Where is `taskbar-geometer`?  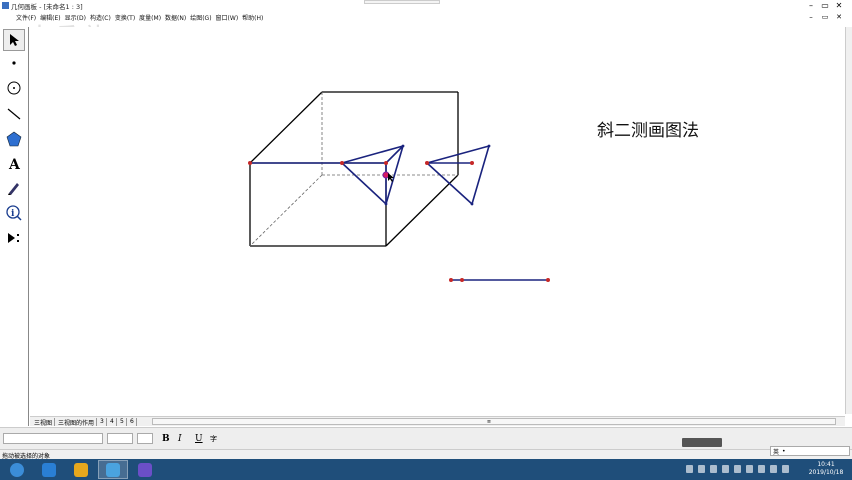
taskbar-geometer is located at coordinates (113, 469).